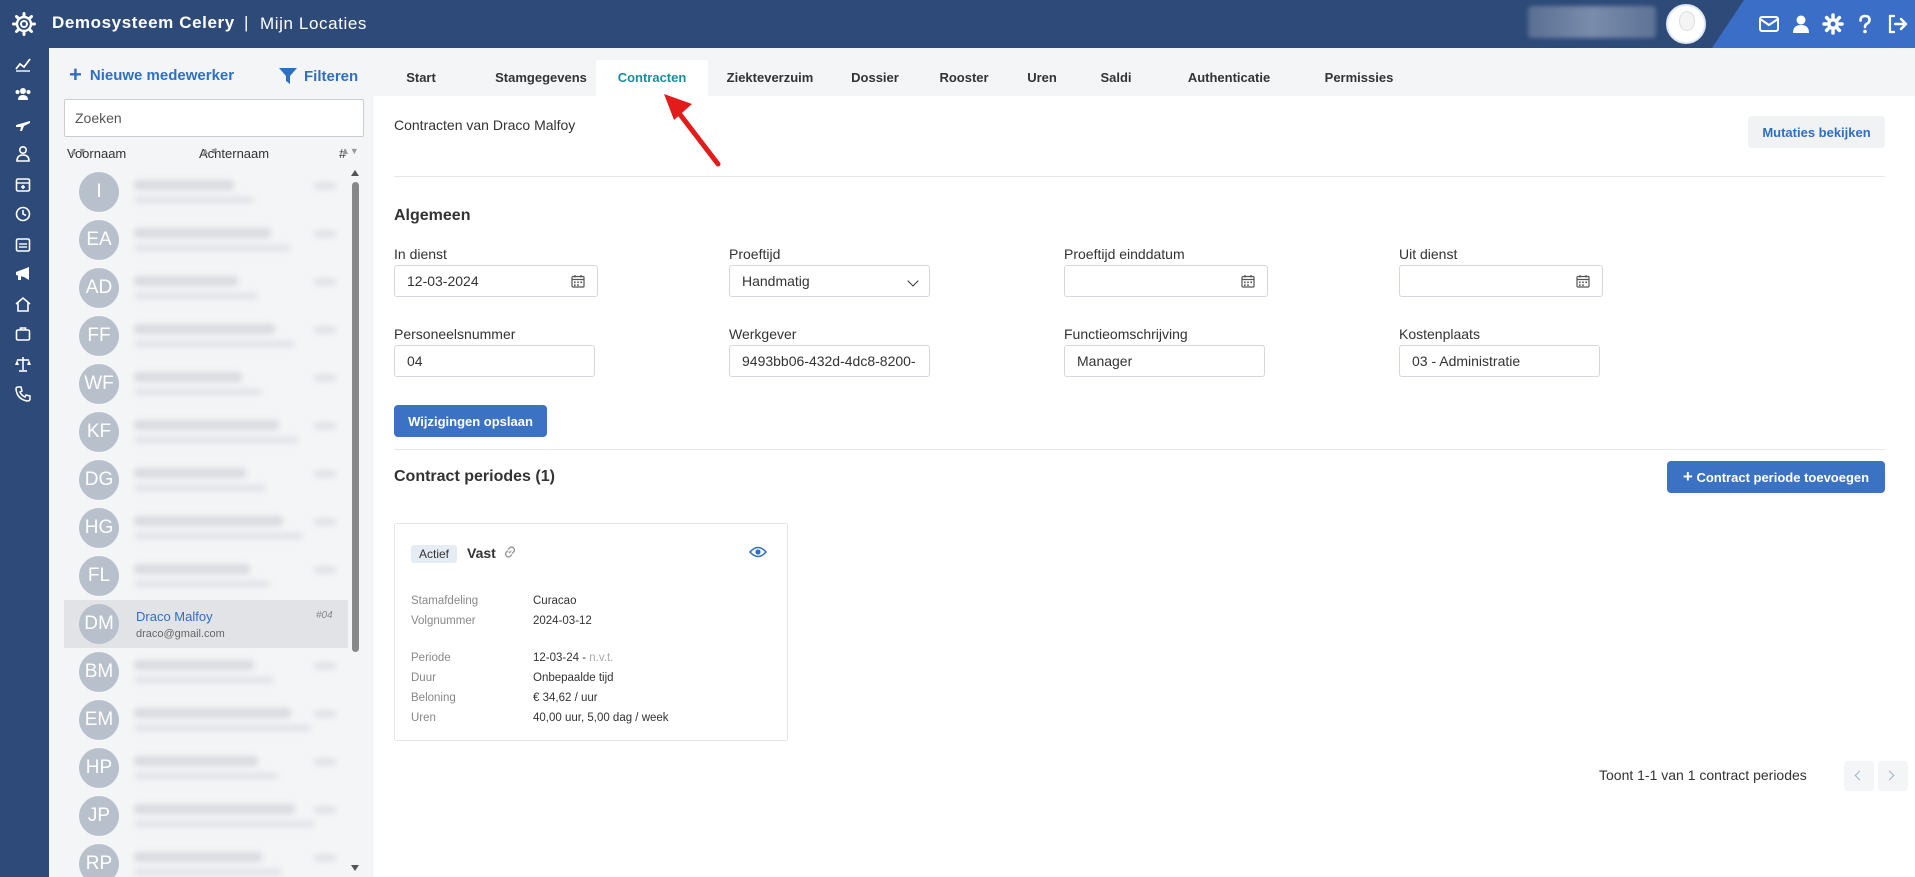 The height and width of the screenshot is (877, 1915). Describe the element at coordinates (206, 480) in the screenshot. I see `list-item: DG` at that location.